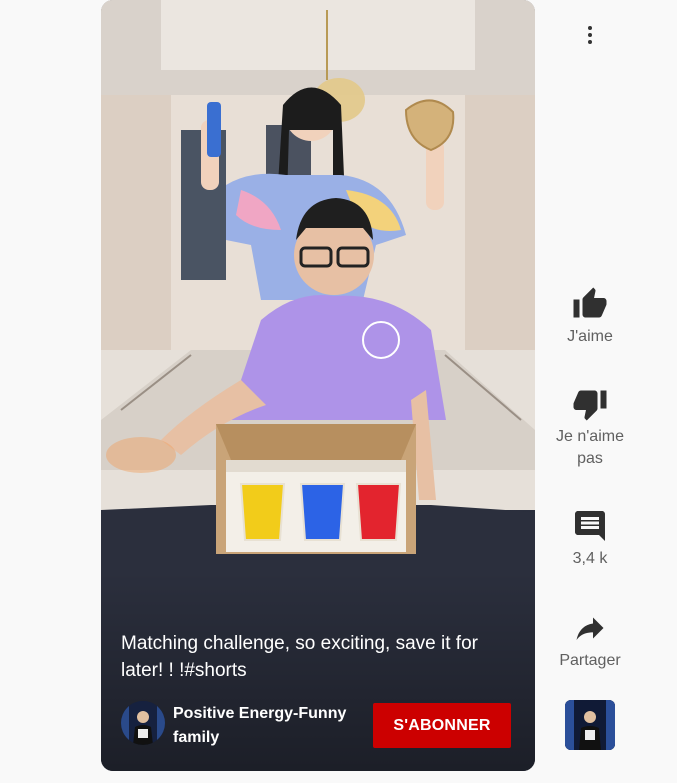 This screenshot has width=677, height=783. Describe the element at coordinates (590, 641) in the screenshot. I see `share-button: Partager` at that location.